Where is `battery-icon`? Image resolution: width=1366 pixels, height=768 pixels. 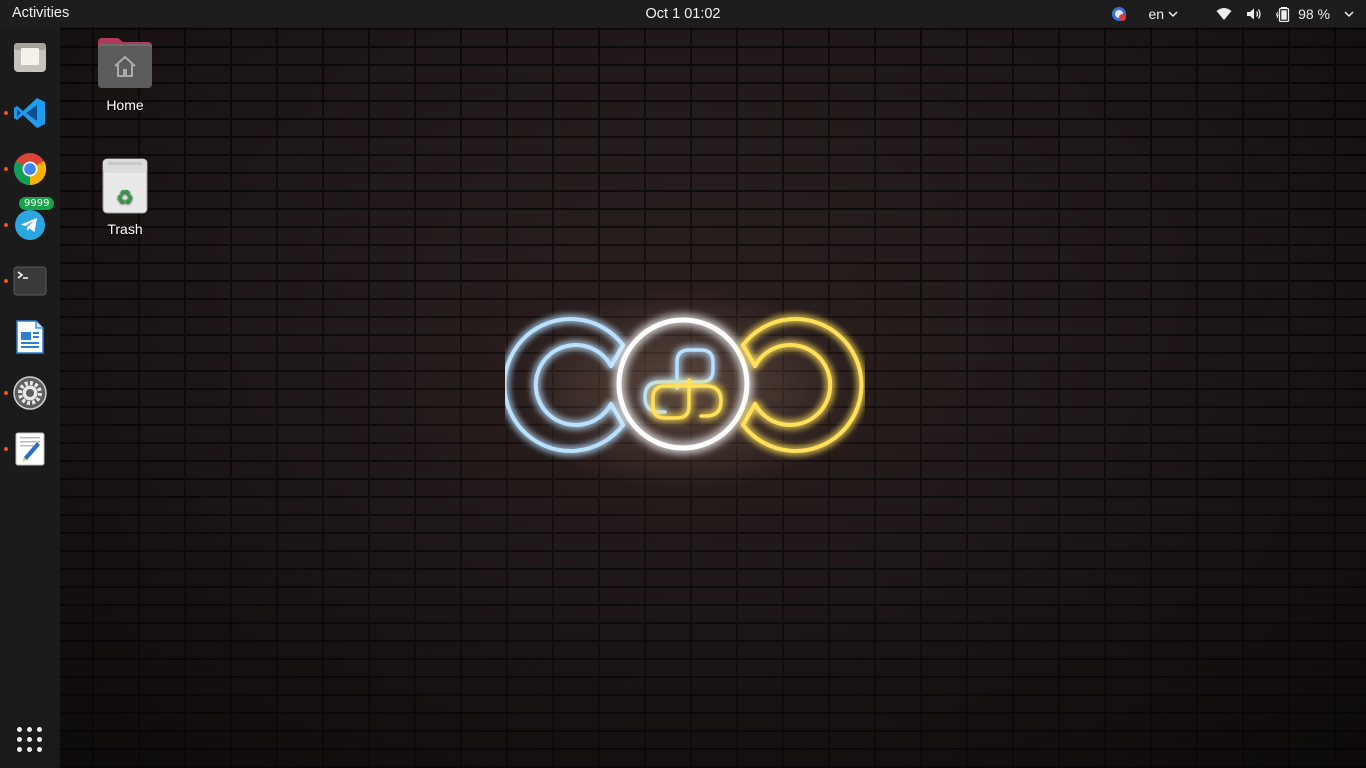
battery-icon is located at coordinates (1283, 14).